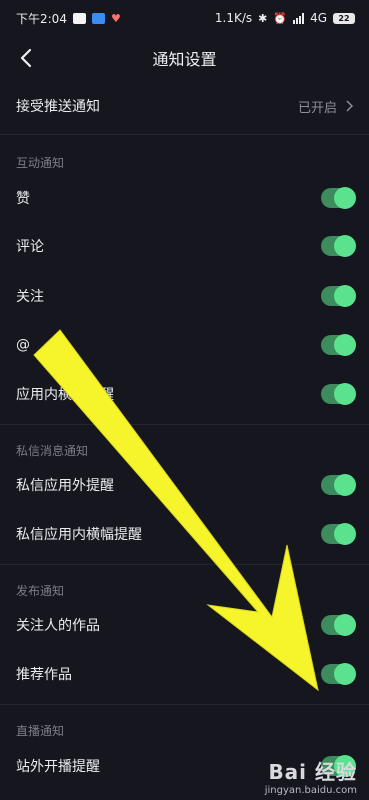 The height and width of the screenshot is (800, 369). Describe the element at coordinates (263, 18) in the screenshot. I see `bluetooth-icon: ✱` at that location.